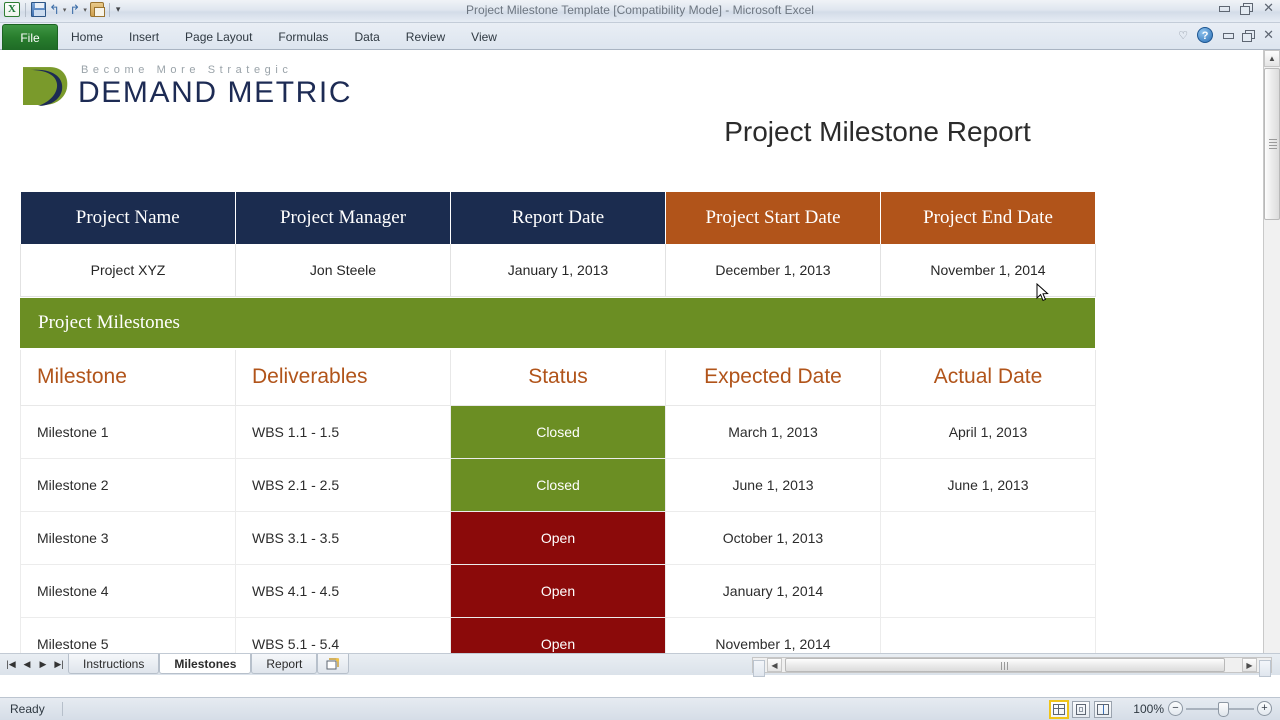 The height and width of the screenshot is (720, 1280). I want to click on status-divider, so click(62, 709).